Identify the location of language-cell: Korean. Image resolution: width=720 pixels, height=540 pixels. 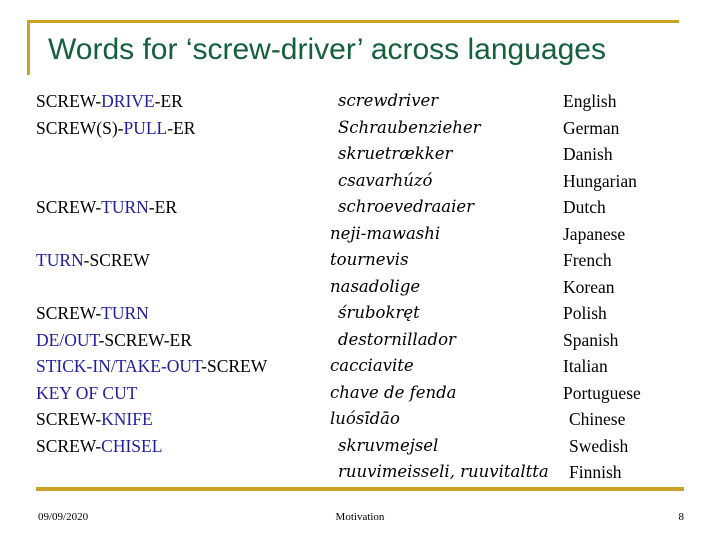
(589, 286).